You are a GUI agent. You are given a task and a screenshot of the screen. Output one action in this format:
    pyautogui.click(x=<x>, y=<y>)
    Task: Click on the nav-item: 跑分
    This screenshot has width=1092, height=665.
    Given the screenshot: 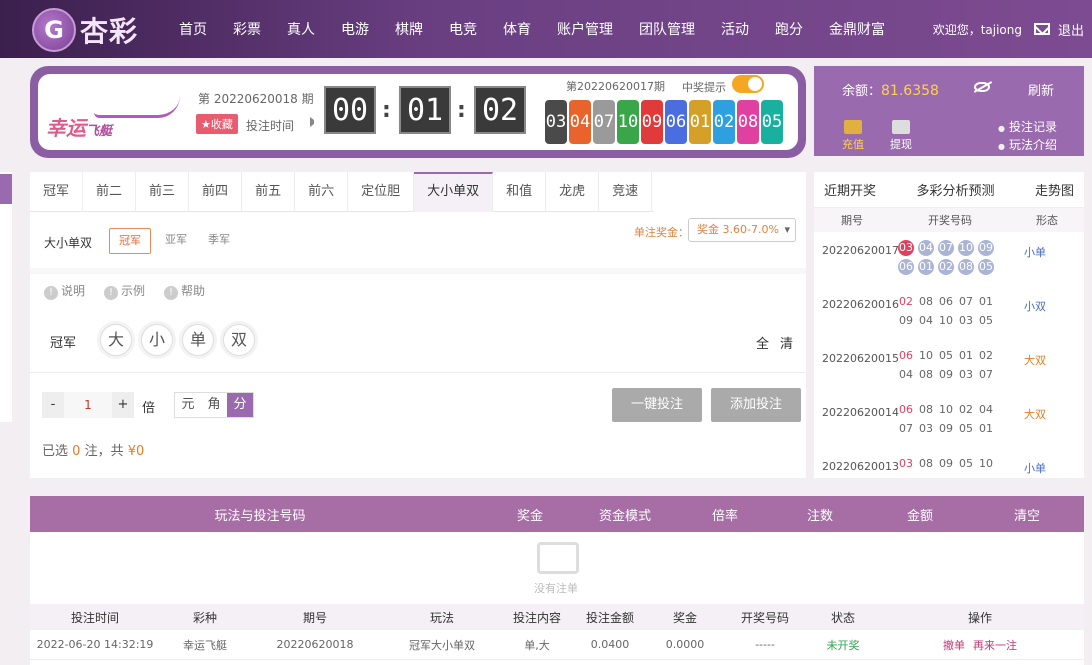 What is the action you would take?
    pyautogui.click(x=789, y=29)
    